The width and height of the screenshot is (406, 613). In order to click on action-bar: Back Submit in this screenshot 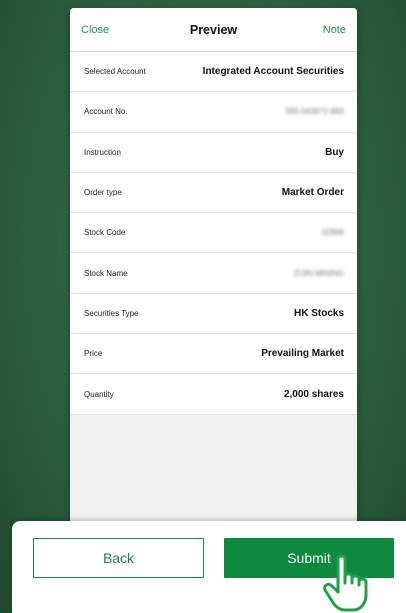, I will do `click(209, 567)`.